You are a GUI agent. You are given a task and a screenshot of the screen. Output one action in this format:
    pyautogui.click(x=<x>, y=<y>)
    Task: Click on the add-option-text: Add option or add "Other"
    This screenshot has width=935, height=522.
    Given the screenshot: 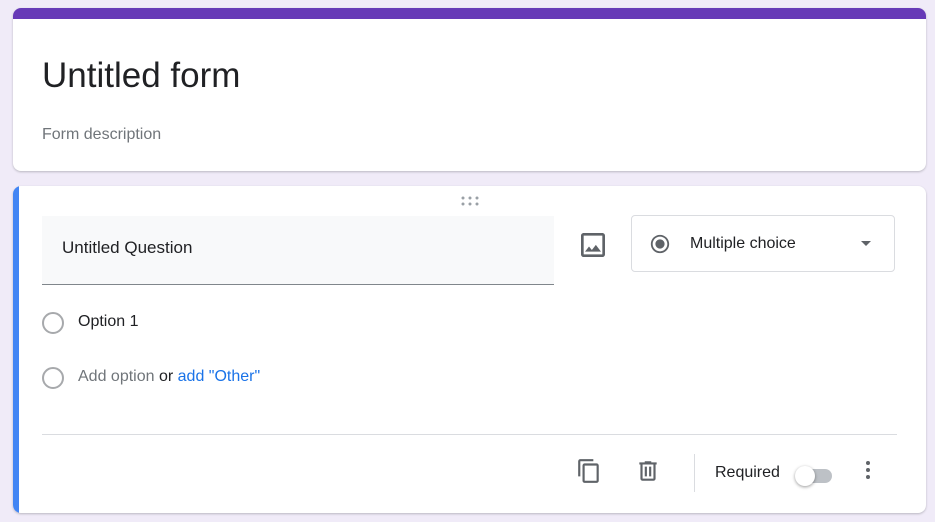 What is the action you would take?
    pyautogui.click(x=169, y=377)
    